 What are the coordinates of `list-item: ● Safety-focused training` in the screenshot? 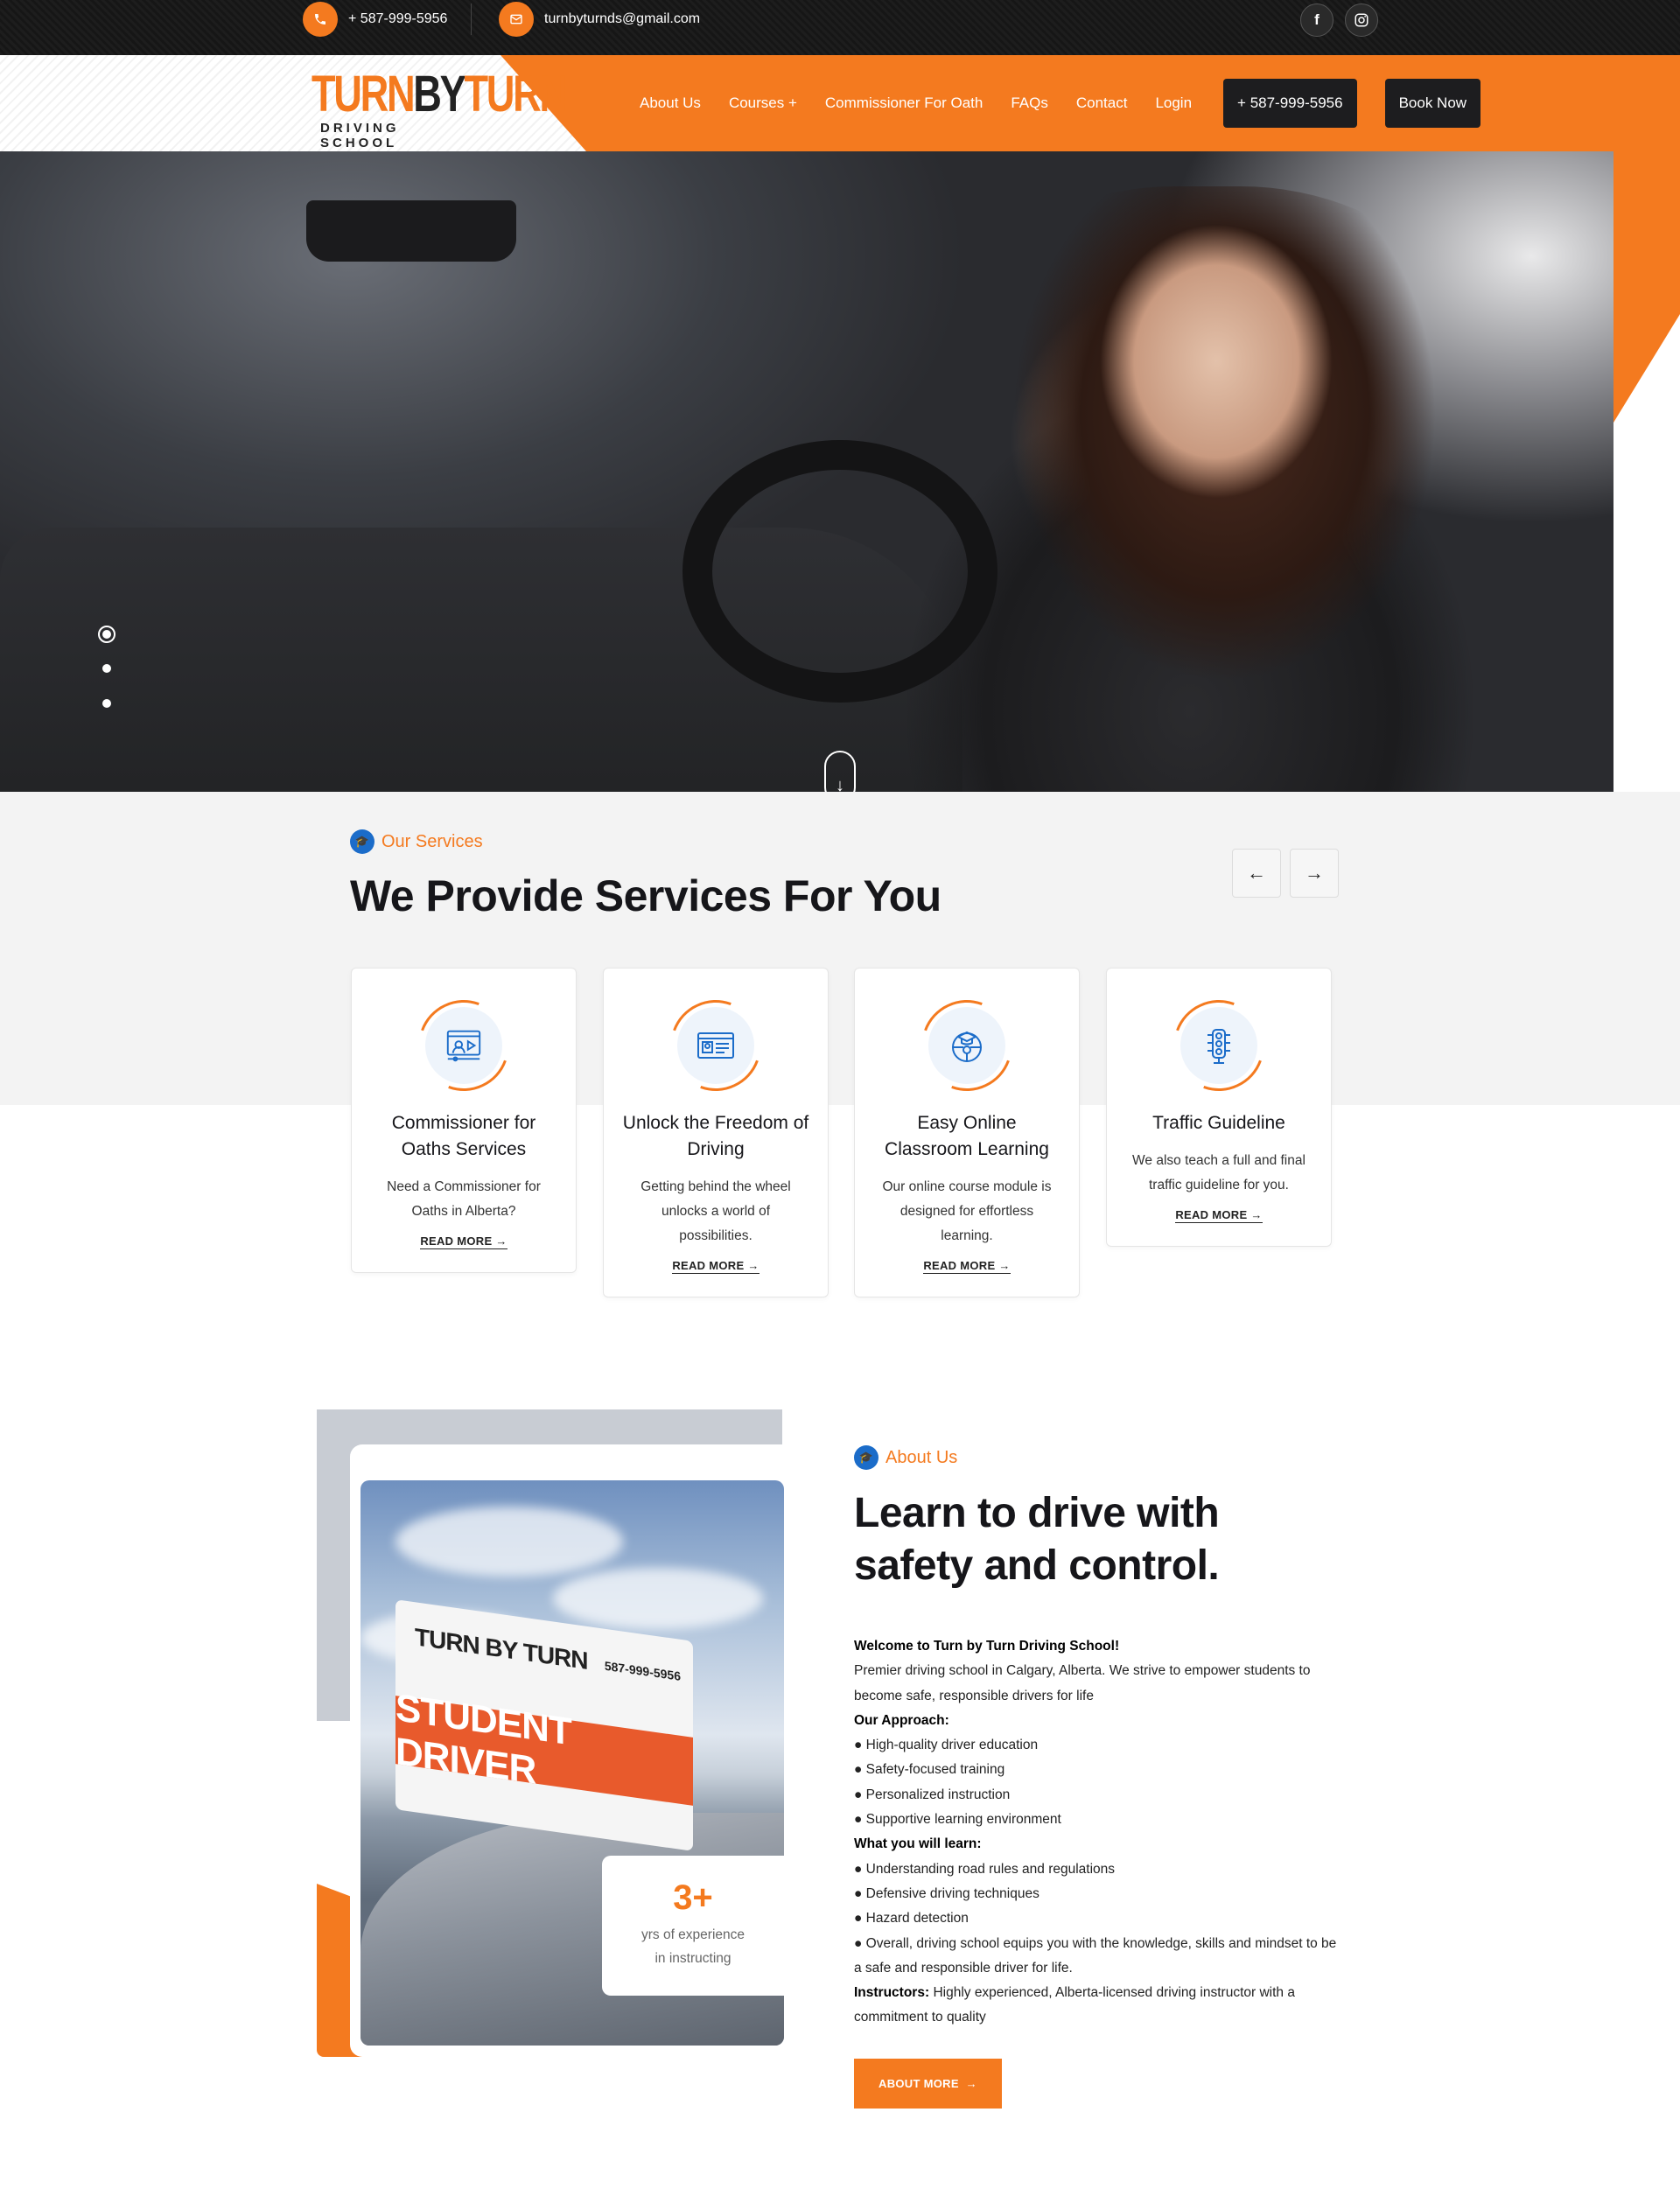 It's located at (929, 1770).